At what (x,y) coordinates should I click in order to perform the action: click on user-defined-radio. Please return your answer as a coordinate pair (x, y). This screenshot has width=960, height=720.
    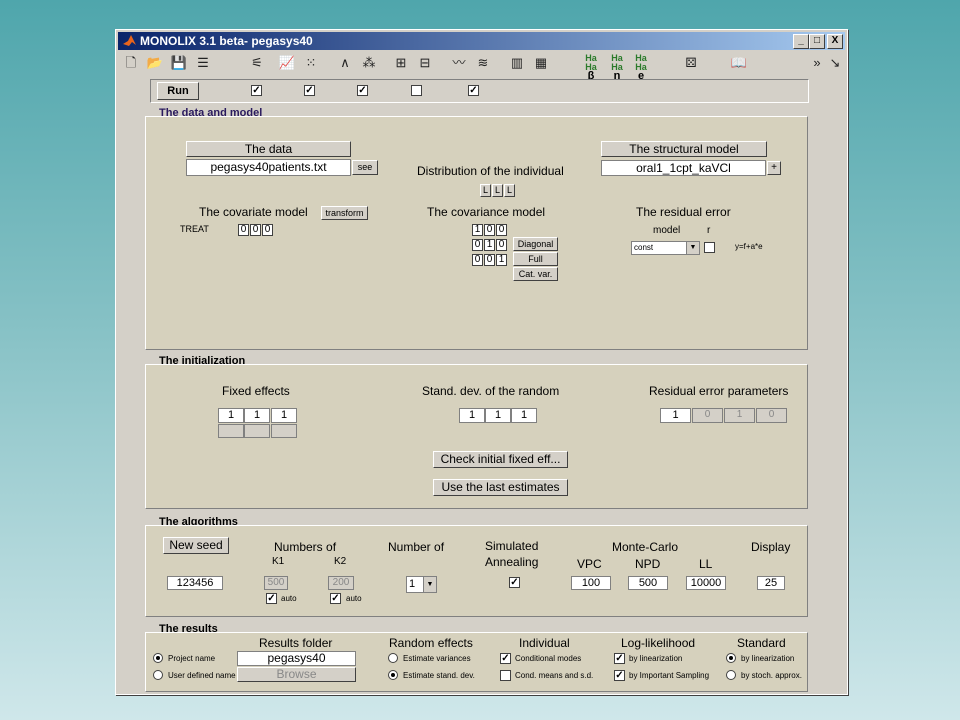
    Looking at the image, I should click on (158, 675).